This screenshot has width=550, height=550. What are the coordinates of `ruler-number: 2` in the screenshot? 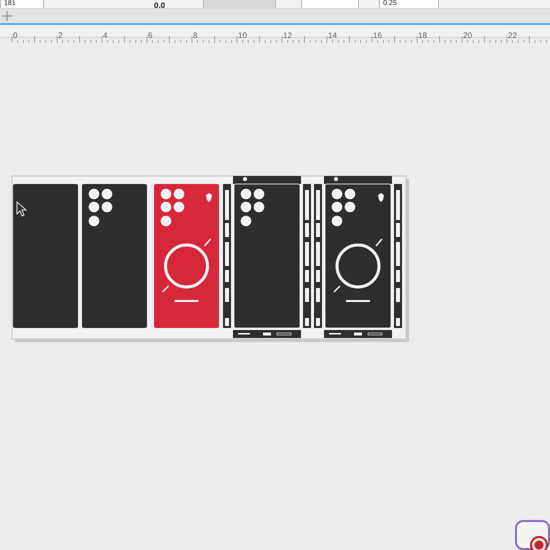 It's located at (60, 35).